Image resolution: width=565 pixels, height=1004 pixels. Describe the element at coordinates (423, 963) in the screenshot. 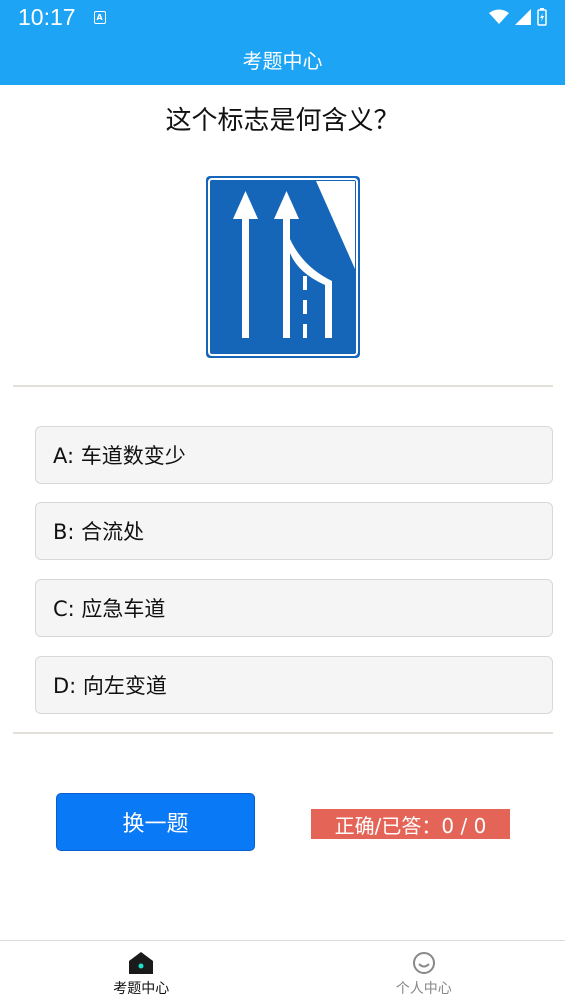

I see `smiley-icon` at that location.